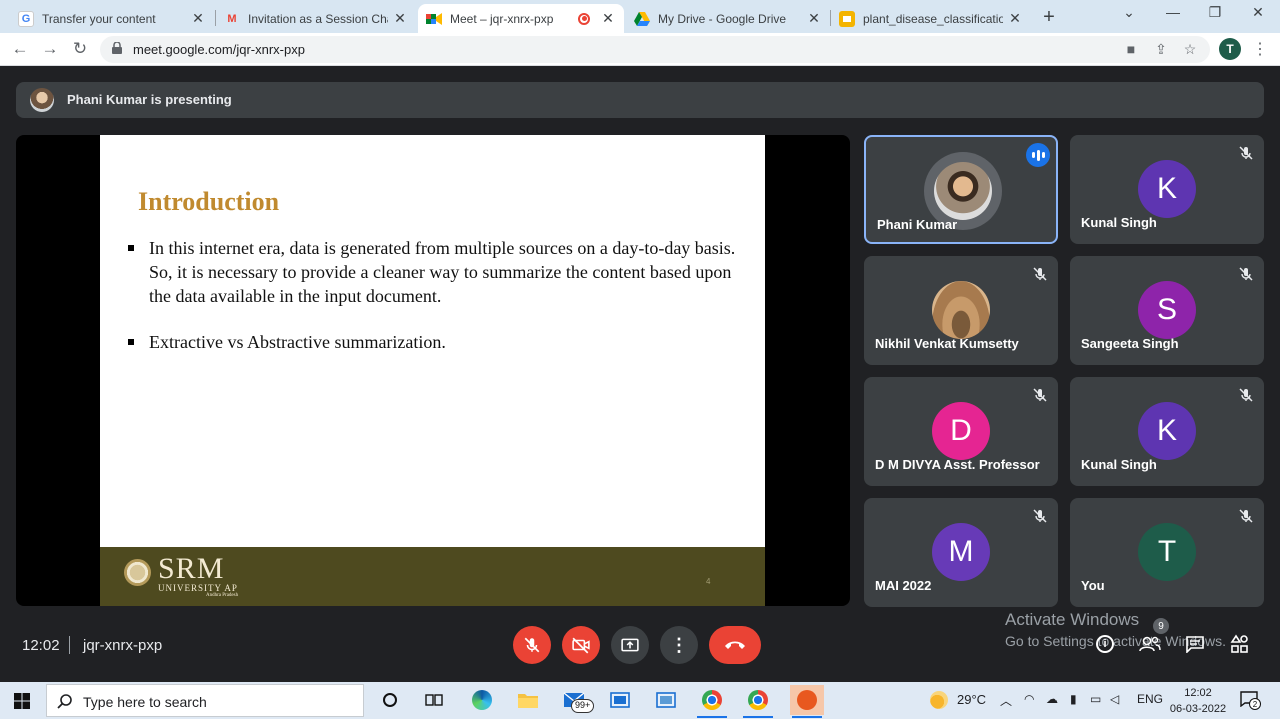 The width and height of the screenshot is (1280, 719). I want to click on bookmark-star-icon: ☆, so click(1190, 49).